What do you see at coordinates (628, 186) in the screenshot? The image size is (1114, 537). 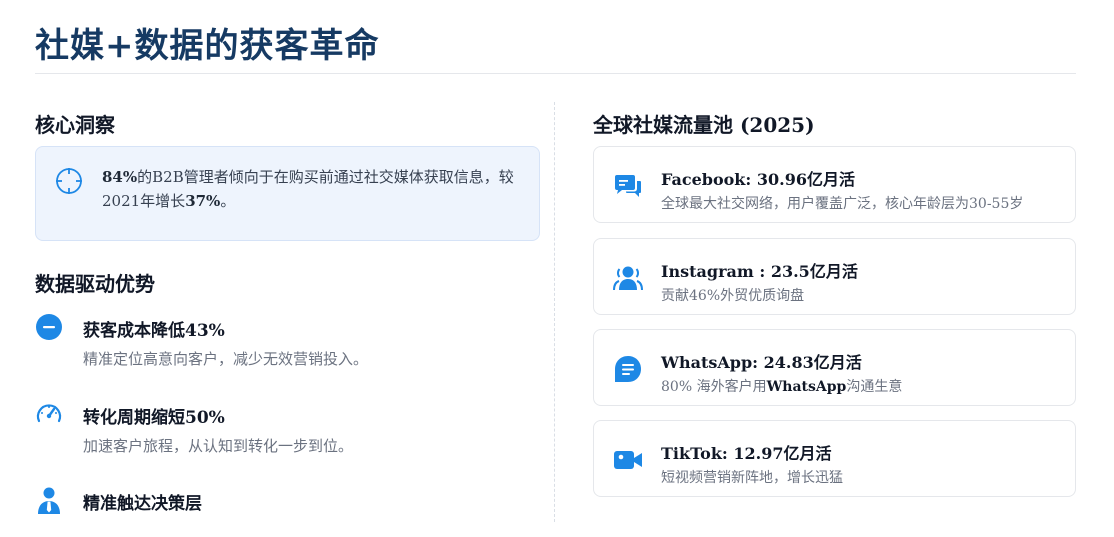 I see `chat-bubbles-icon` at bounding box center [628, 186].